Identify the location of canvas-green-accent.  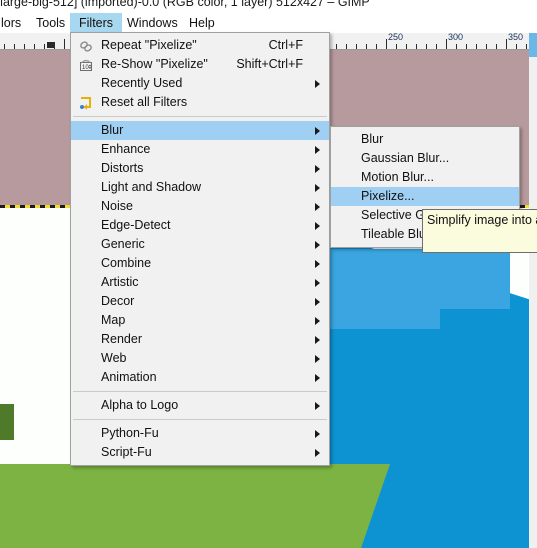
(7, 422).